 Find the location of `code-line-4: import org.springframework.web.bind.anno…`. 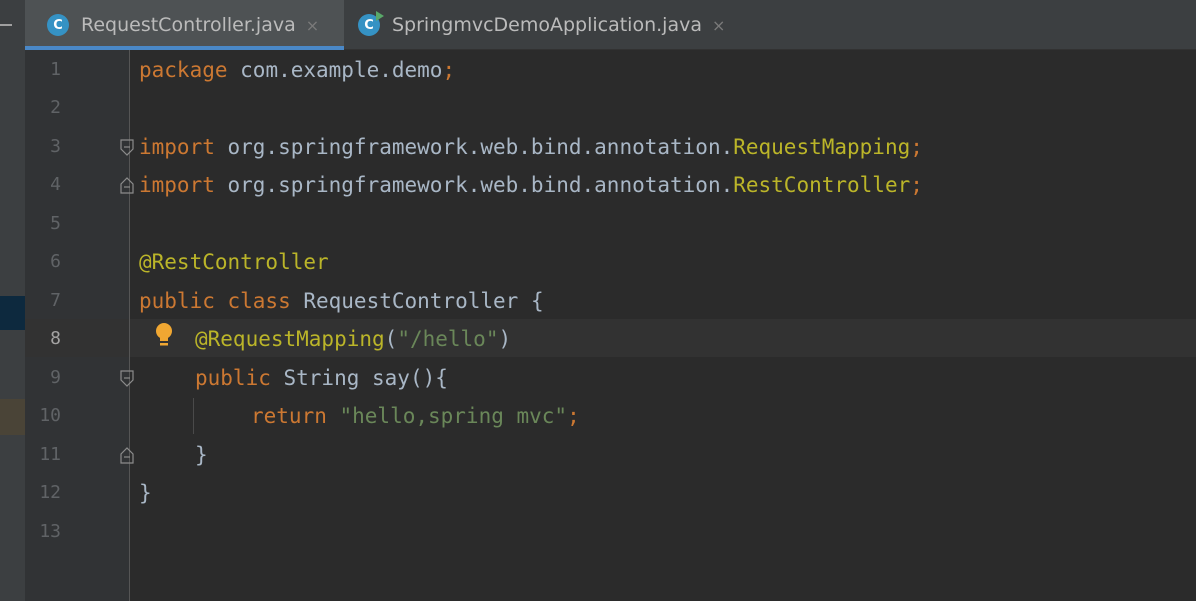

code-line-4: import org.springframework.web.bind.anno… is located at coordinates (531, 185).